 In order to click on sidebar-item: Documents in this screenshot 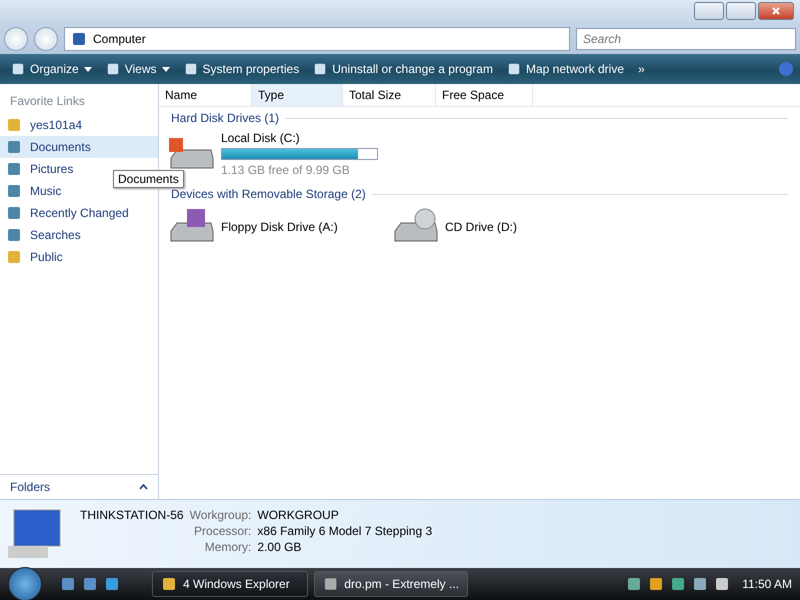, I will do `click(79, 147)`.